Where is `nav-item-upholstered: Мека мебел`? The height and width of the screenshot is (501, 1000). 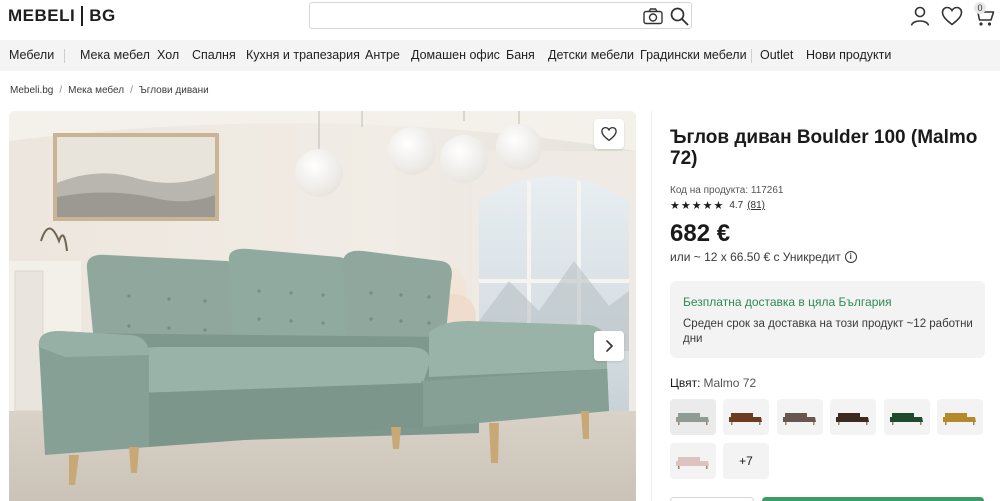 nav-item-upholstered: Мека мебел is located at coordinates (115, 55).